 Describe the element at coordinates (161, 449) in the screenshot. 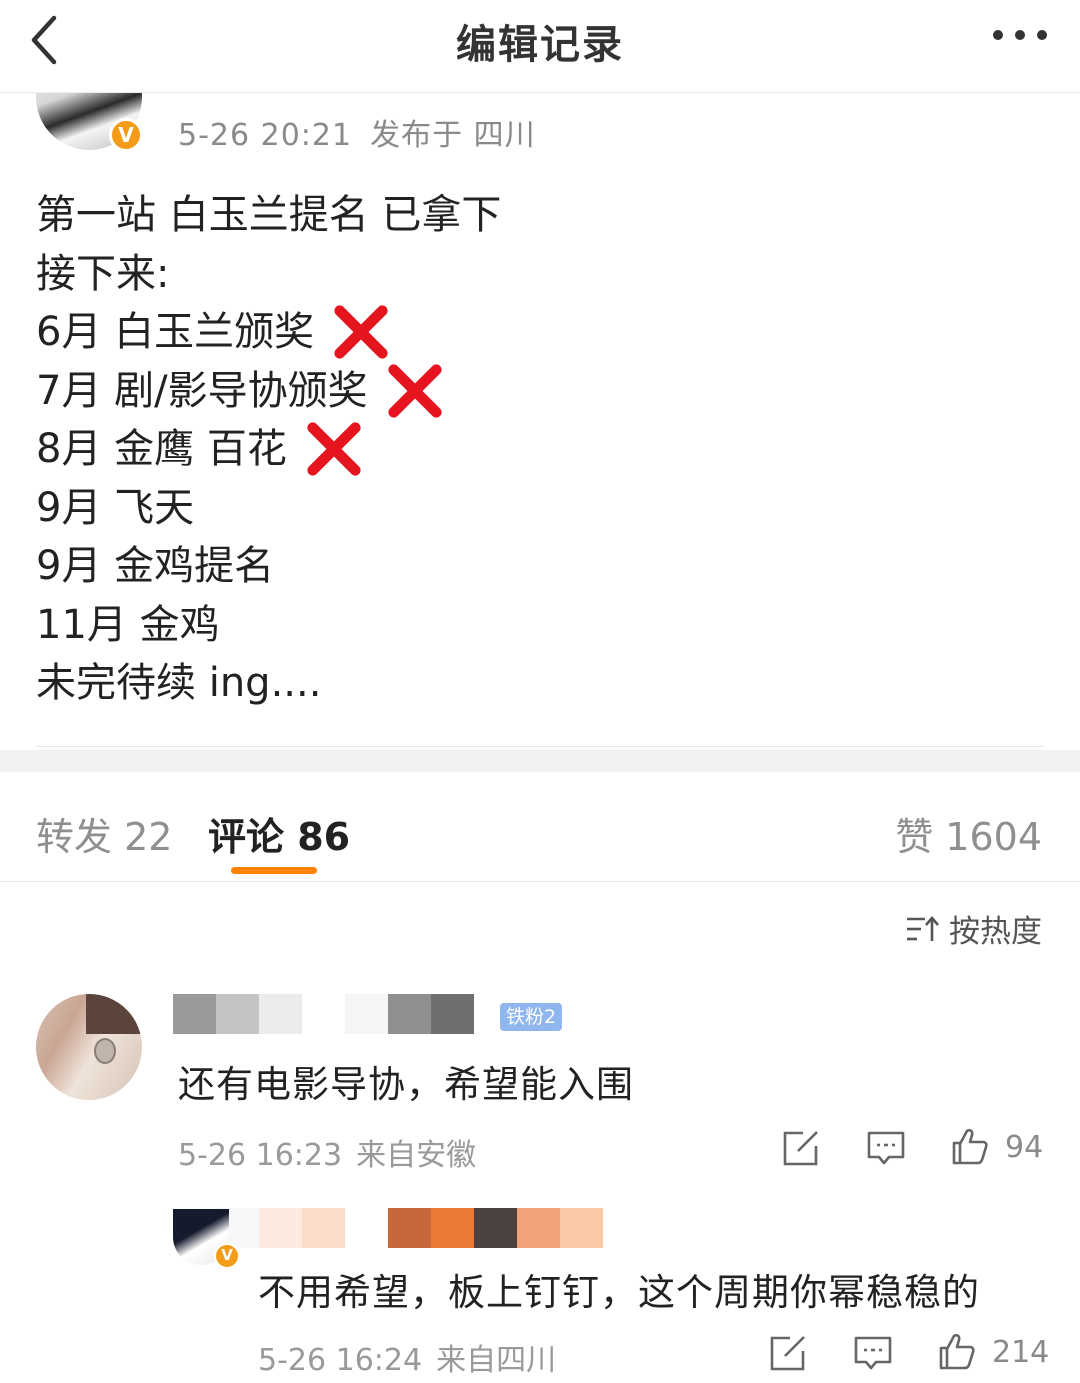

I see `post-line-text: 8月 金鹰 百花` at that location.